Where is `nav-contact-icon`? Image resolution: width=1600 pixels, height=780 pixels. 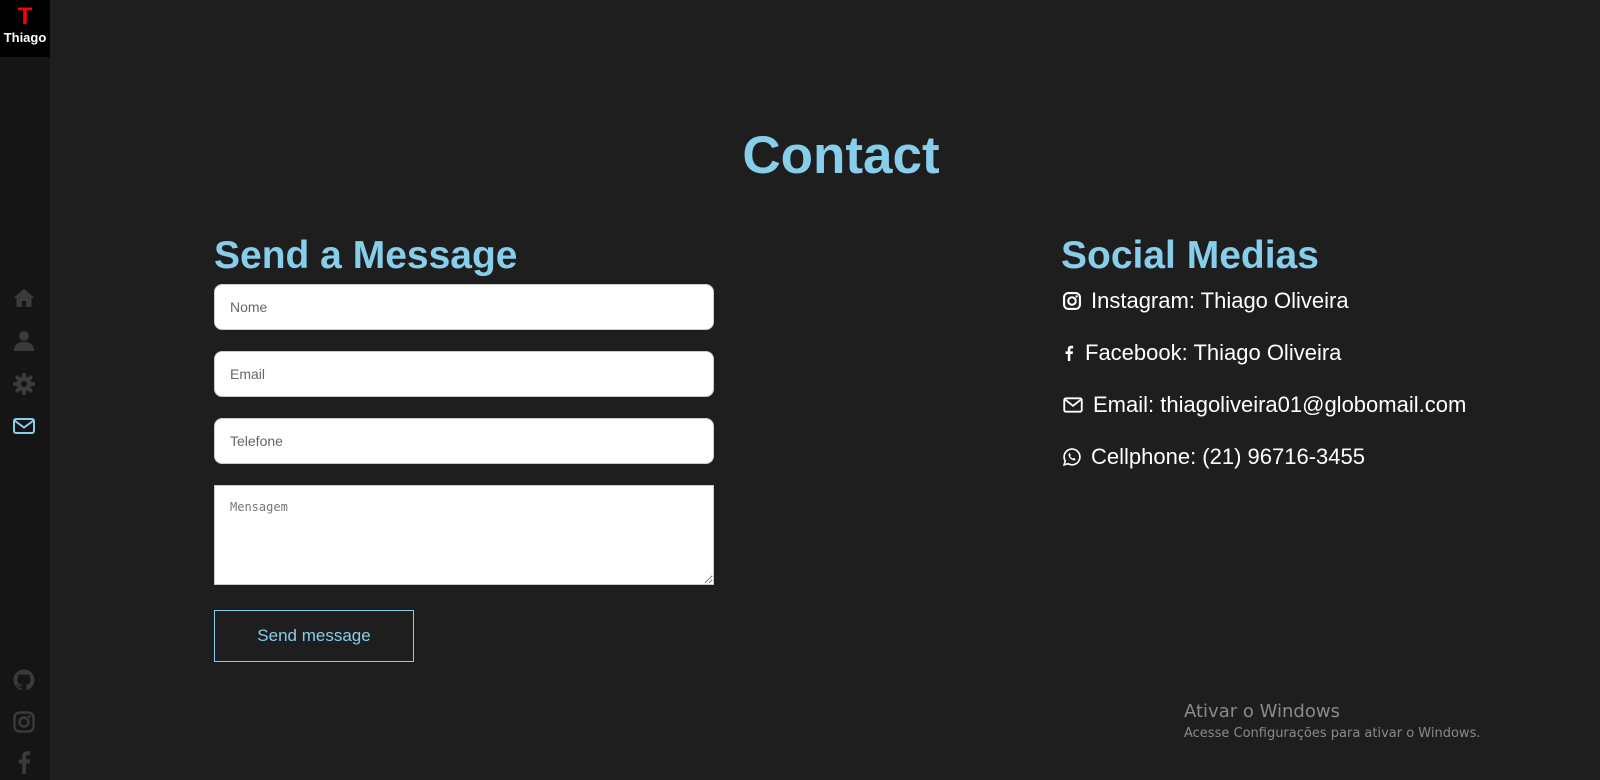 nav-contact-icon is located at coordinates (24, 426).